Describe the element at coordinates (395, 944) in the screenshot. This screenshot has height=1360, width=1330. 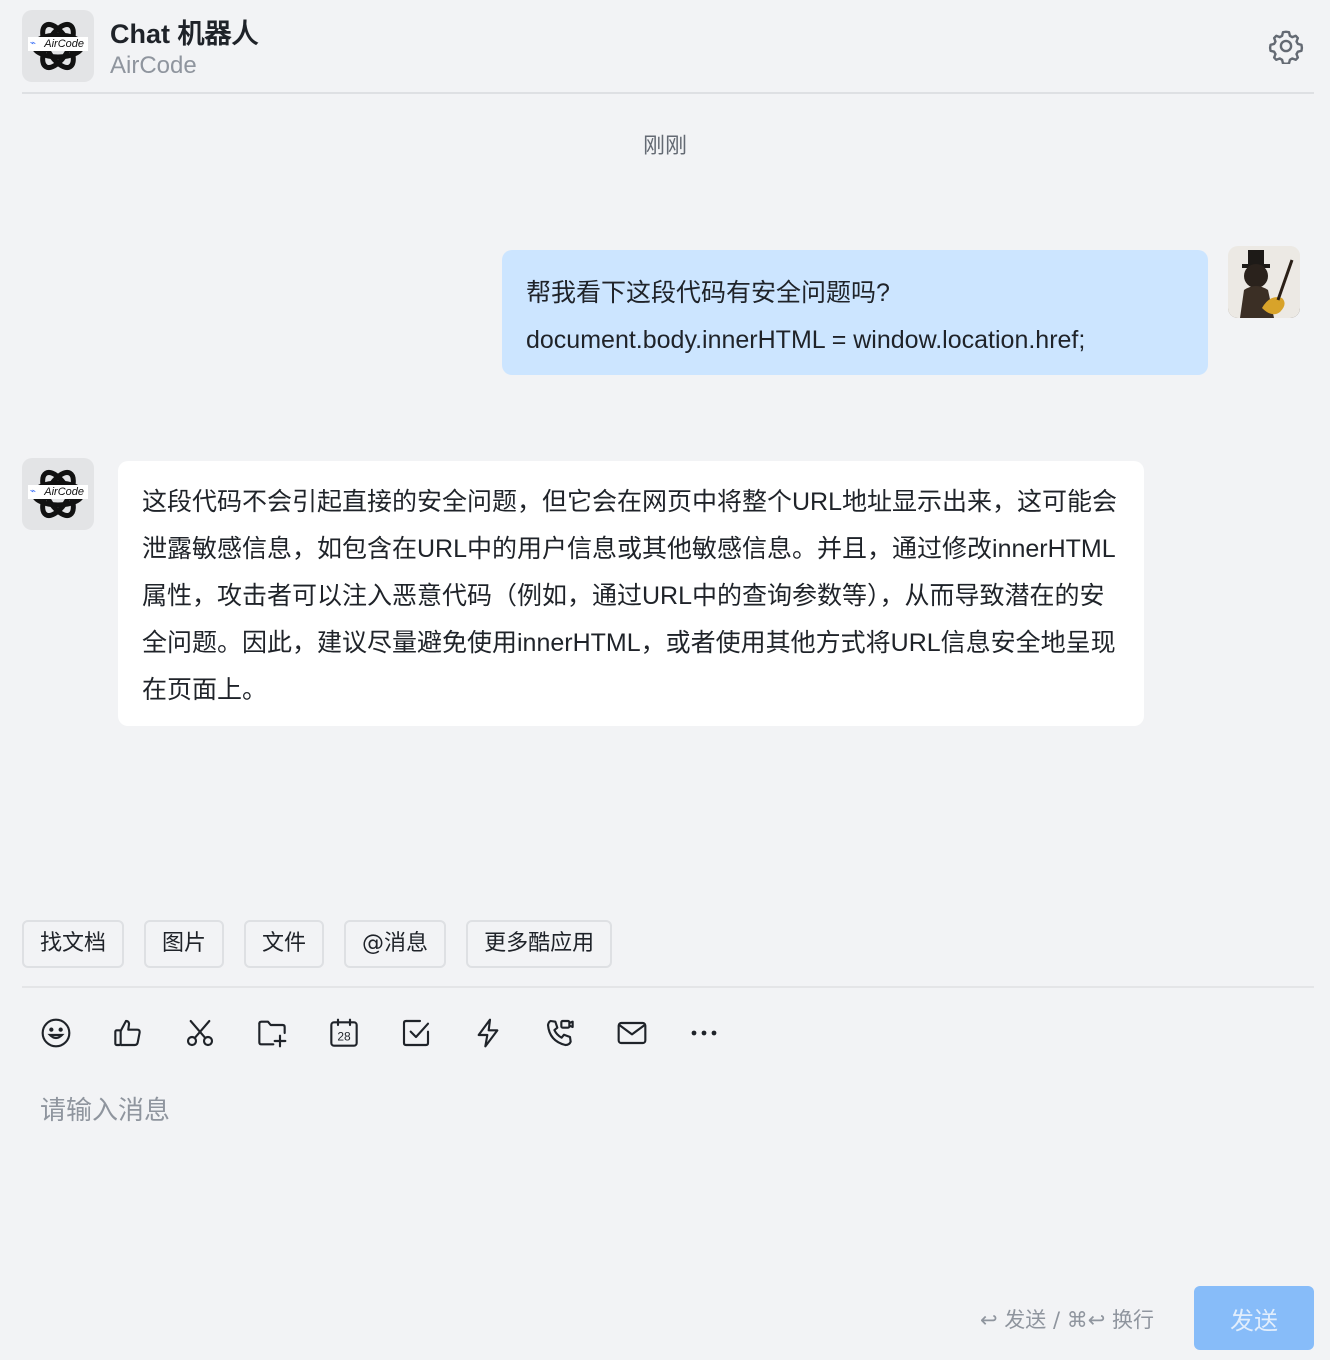
I see `mention-message-button: @消息` at that location.